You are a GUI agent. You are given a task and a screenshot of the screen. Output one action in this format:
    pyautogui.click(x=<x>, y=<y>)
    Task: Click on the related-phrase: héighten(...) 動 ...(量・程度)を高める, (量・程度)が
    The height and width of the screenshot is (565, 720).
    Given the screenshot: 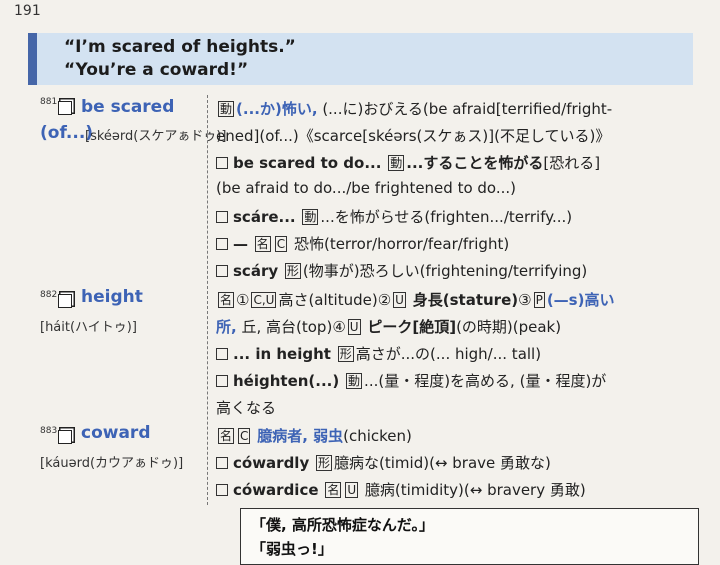 What is the action you would take?
    pyautogui.click(x=411, y=380)
    